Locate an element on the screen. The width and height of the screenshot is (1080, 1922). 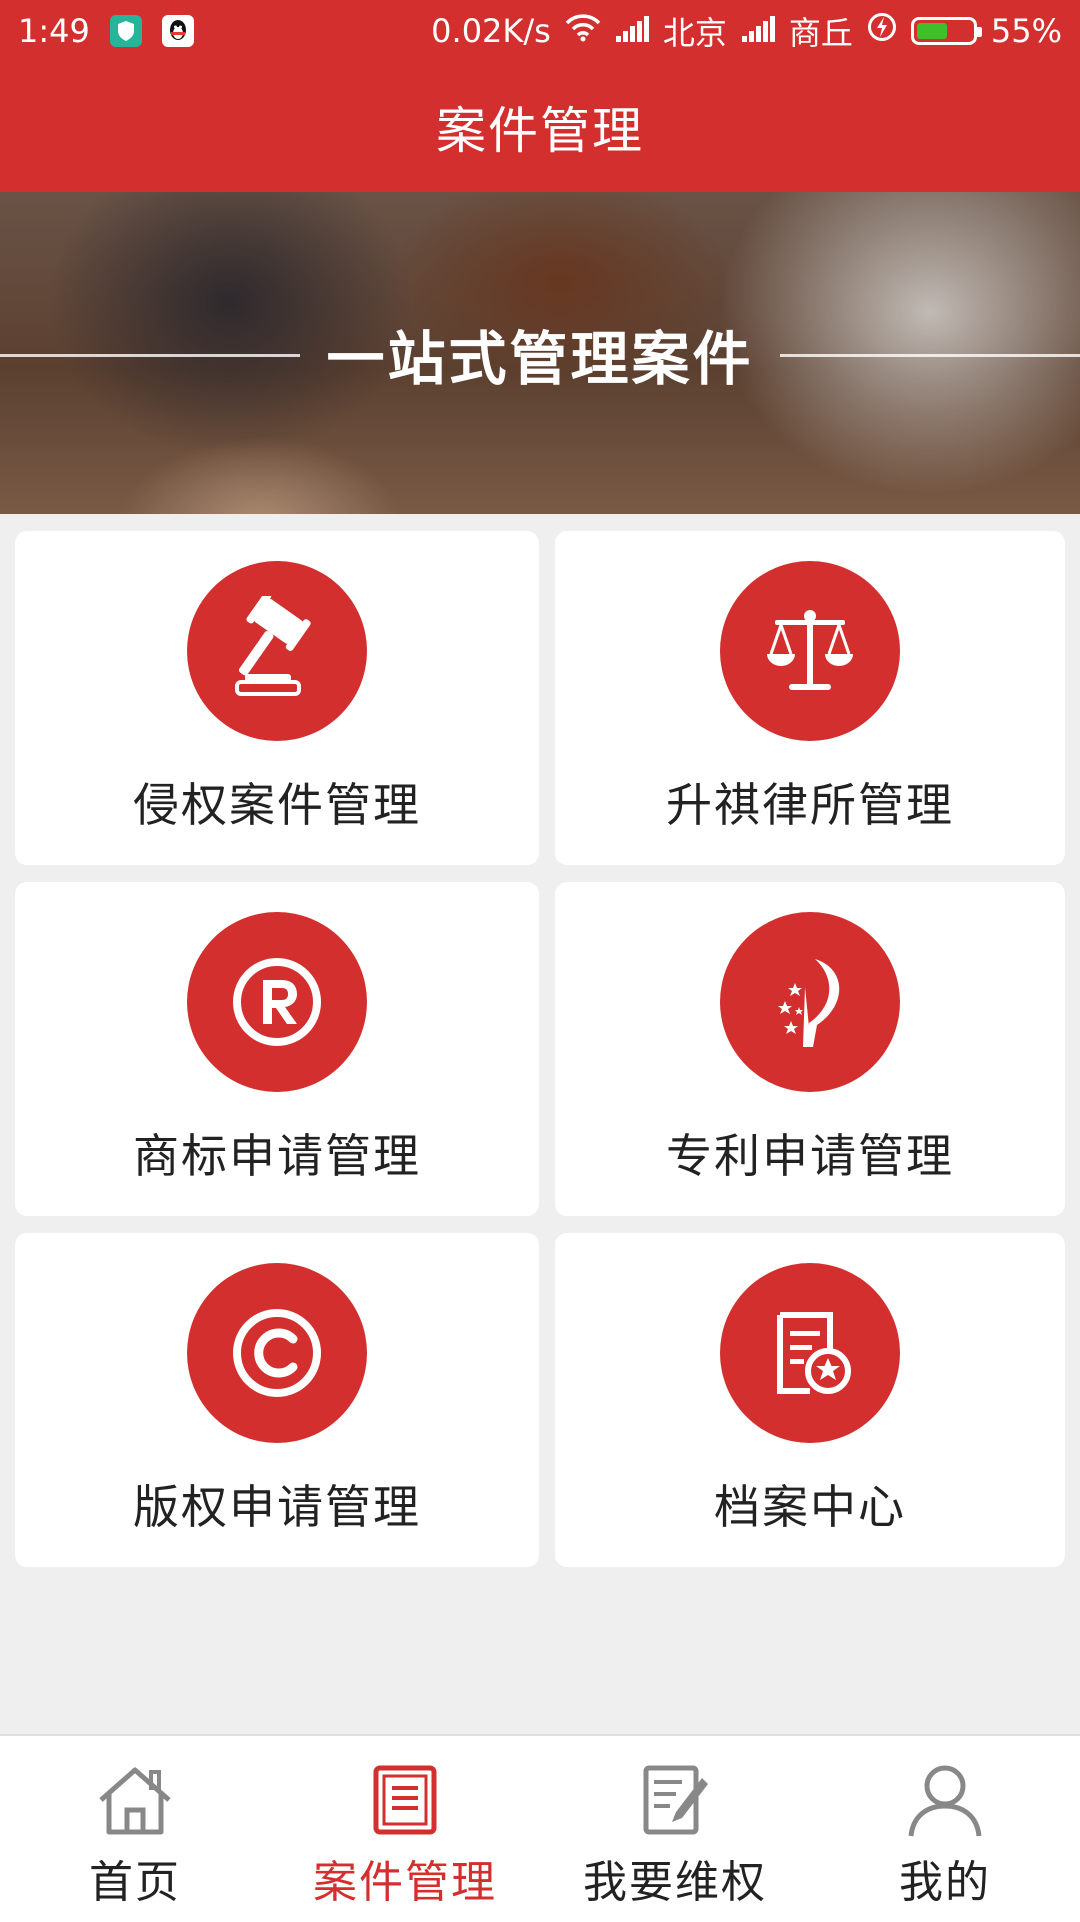
nav-home: 首页 is located at coordinates (135, 1829).